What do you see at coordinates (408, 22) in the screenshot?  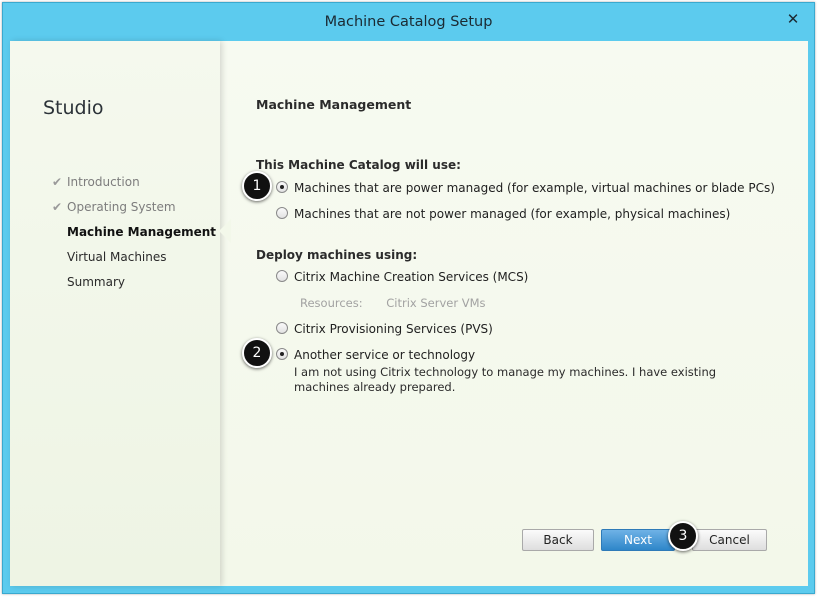 I see `window-title: Machine Catalog Setup` at bounding box center [408, 22].